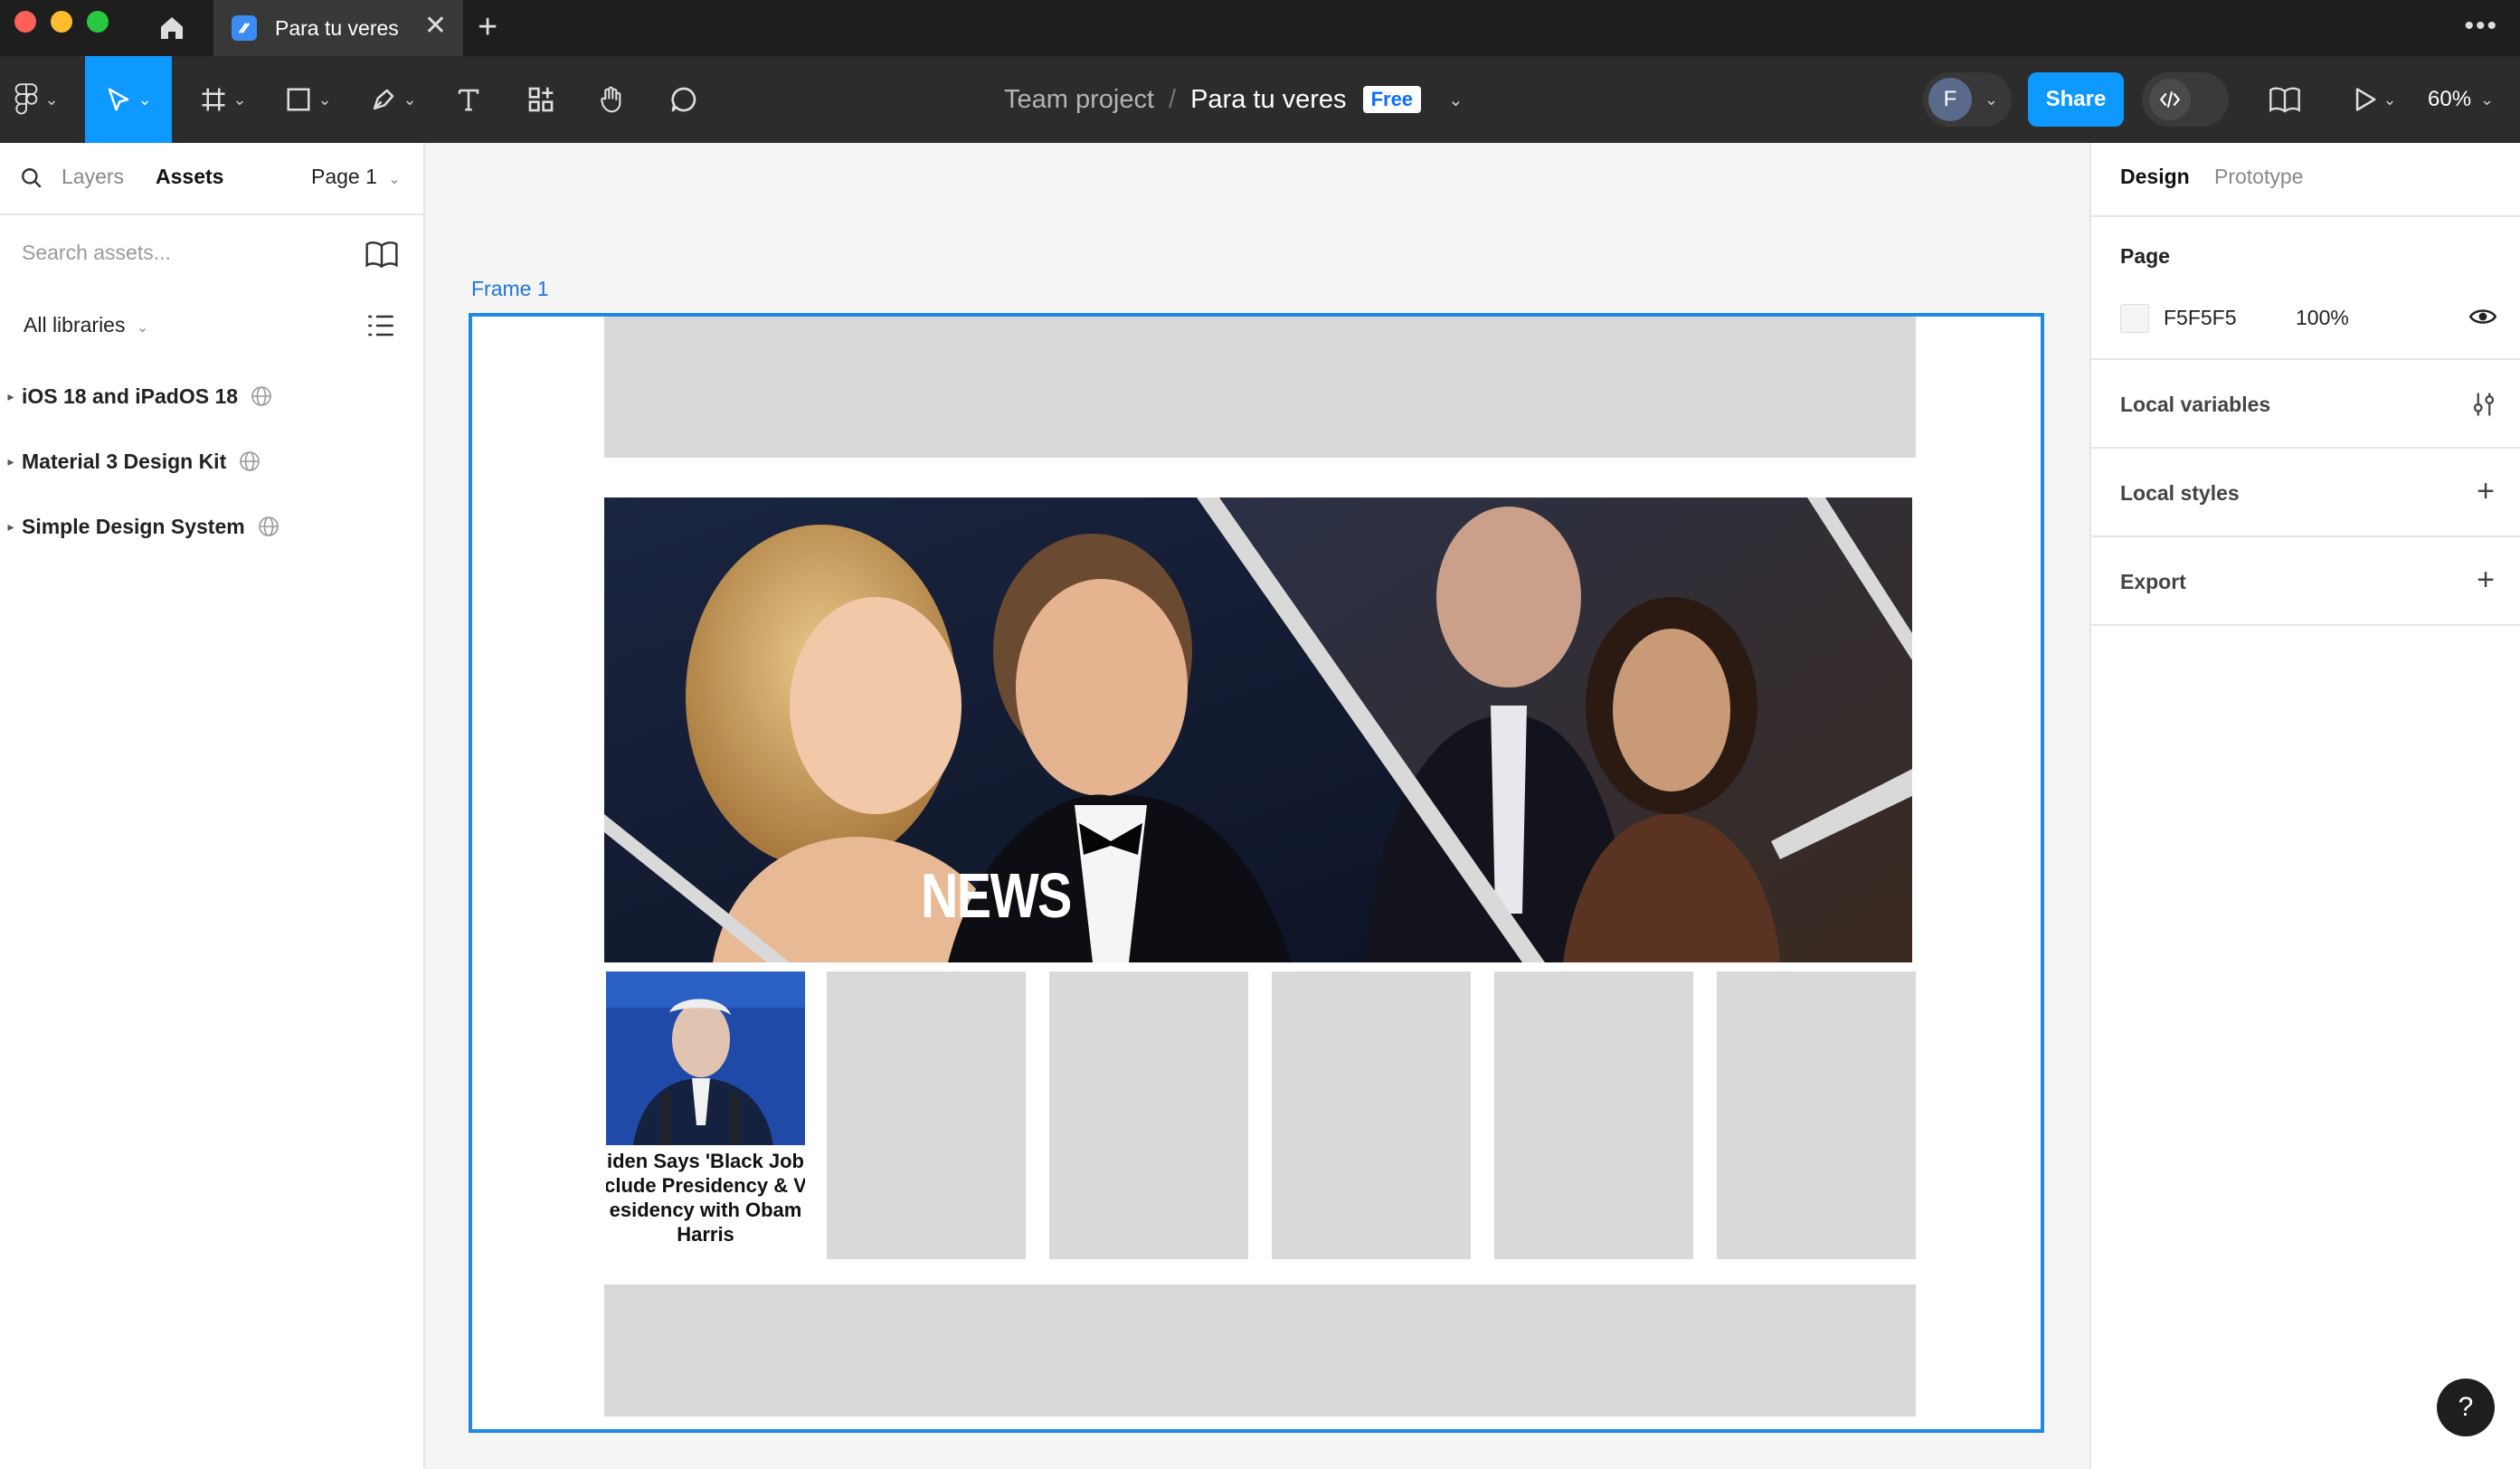  Describe the element at coordinates (1392, 99) in the screenshot. I see `plan-badge: Free` at that location.